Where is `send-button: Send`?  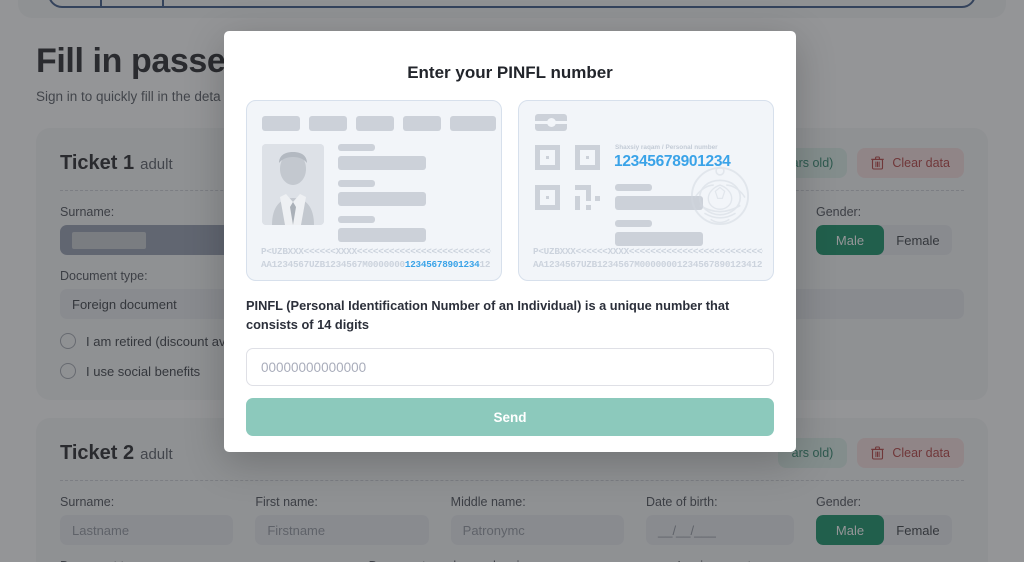 send-button: Send is located at coordinates (510, 417).